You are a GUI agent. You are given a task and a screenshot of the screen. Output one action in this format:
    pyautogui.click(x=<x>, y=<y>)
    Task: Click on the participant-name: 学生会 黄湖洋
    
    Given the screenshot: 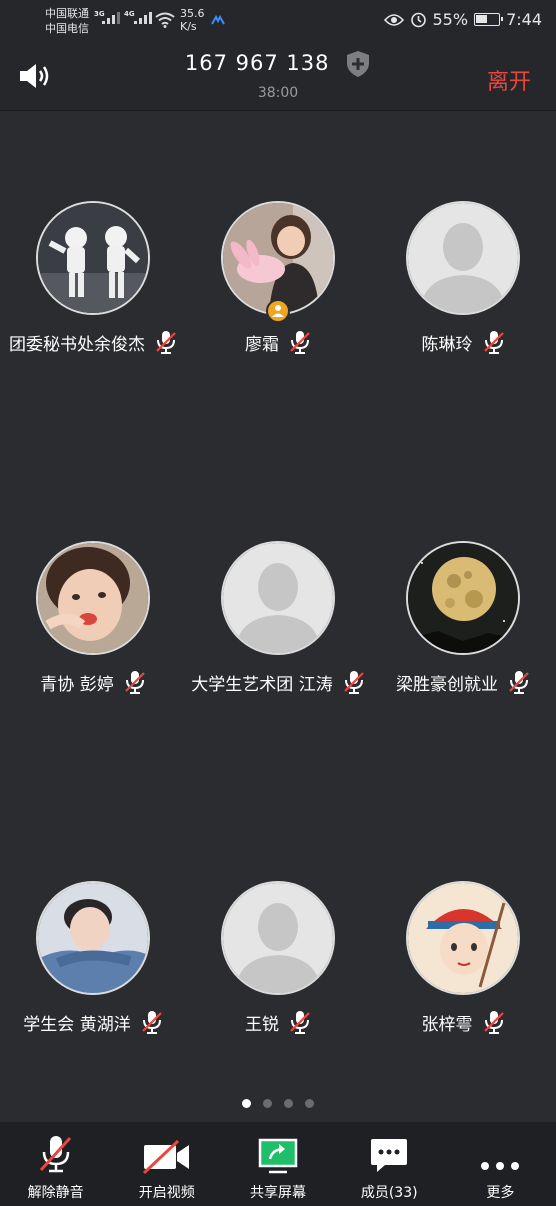 What is the action you would take?
    pyautogui.click(x=77, y=1024)
    